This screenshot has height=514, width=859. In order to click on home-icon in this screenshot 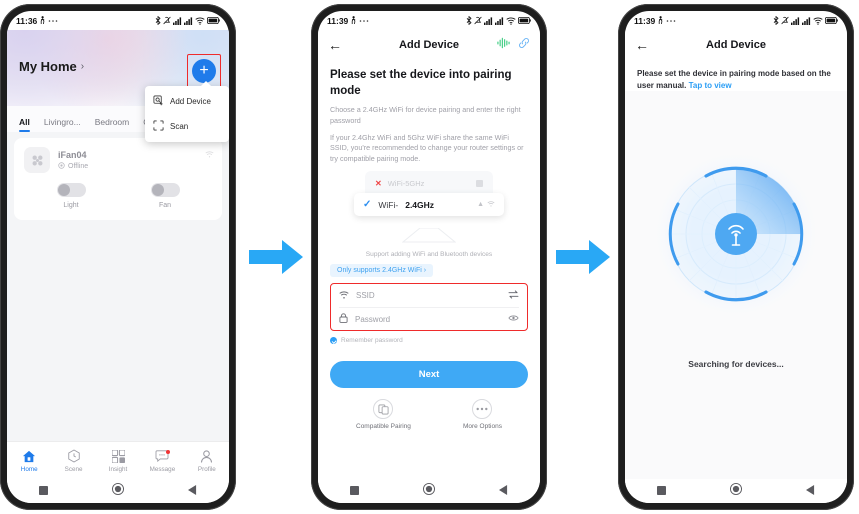, I will do `click(29, 456)`.